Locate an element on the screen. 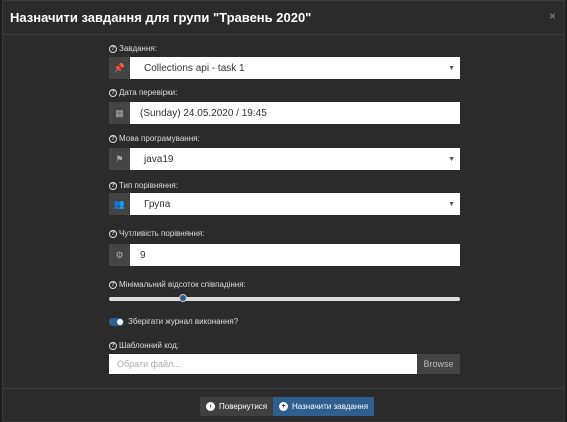 This screenshot has height=422, width=567. date-label-text: Дата перевірки: is located at coordinates (148, 92).